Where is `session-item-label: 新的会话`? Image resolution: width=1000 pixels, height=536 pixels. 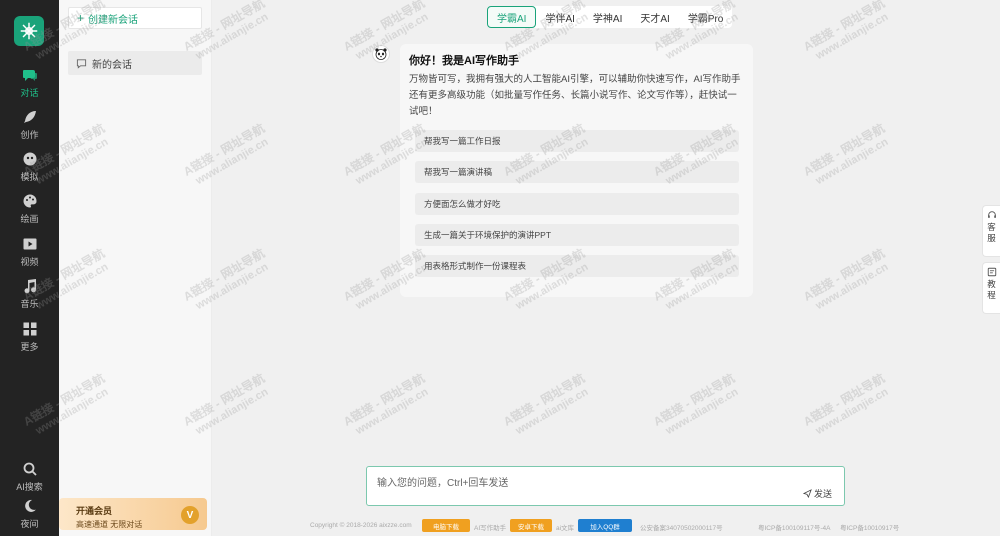 session-item-label: 新的会话 is located at coordinates (112, 65).